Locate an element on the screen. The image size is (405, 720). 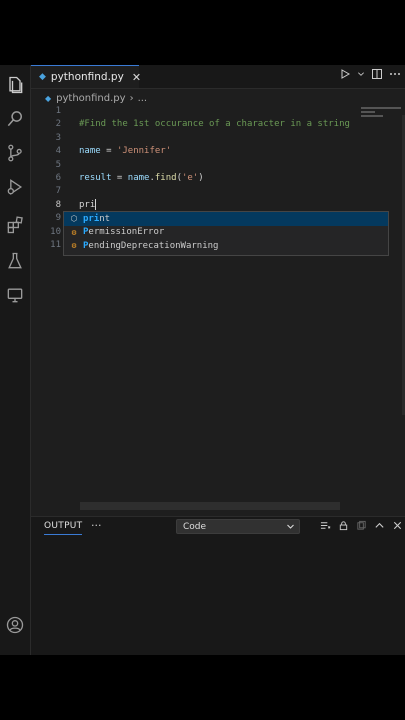
line-number-current: 8 is located at coordinates (58, 204).